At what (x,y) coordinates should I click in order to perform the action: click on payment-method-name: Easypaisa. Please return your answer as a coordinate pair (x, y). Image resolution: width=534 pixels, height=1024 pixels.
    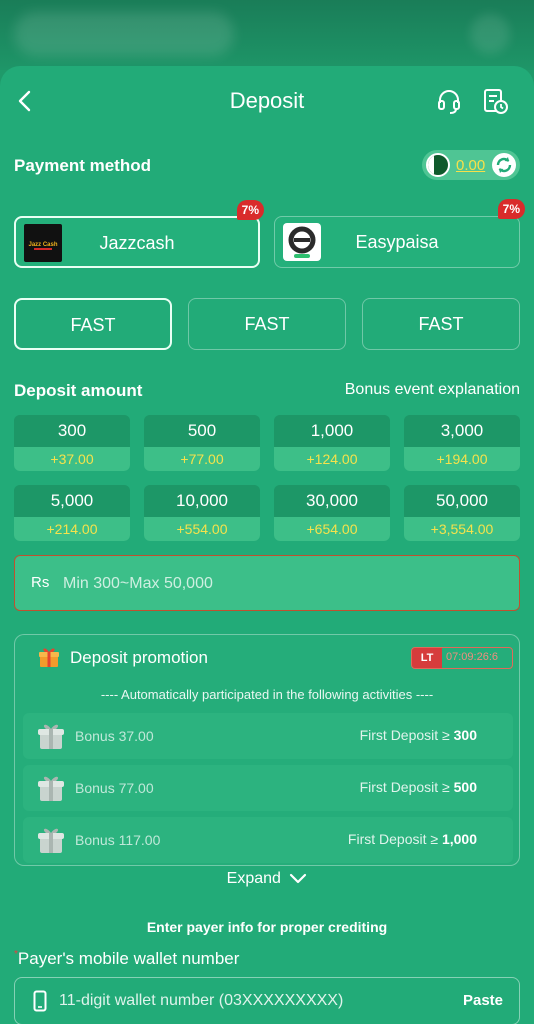
    Looking at the image, I should click on (397, 242).